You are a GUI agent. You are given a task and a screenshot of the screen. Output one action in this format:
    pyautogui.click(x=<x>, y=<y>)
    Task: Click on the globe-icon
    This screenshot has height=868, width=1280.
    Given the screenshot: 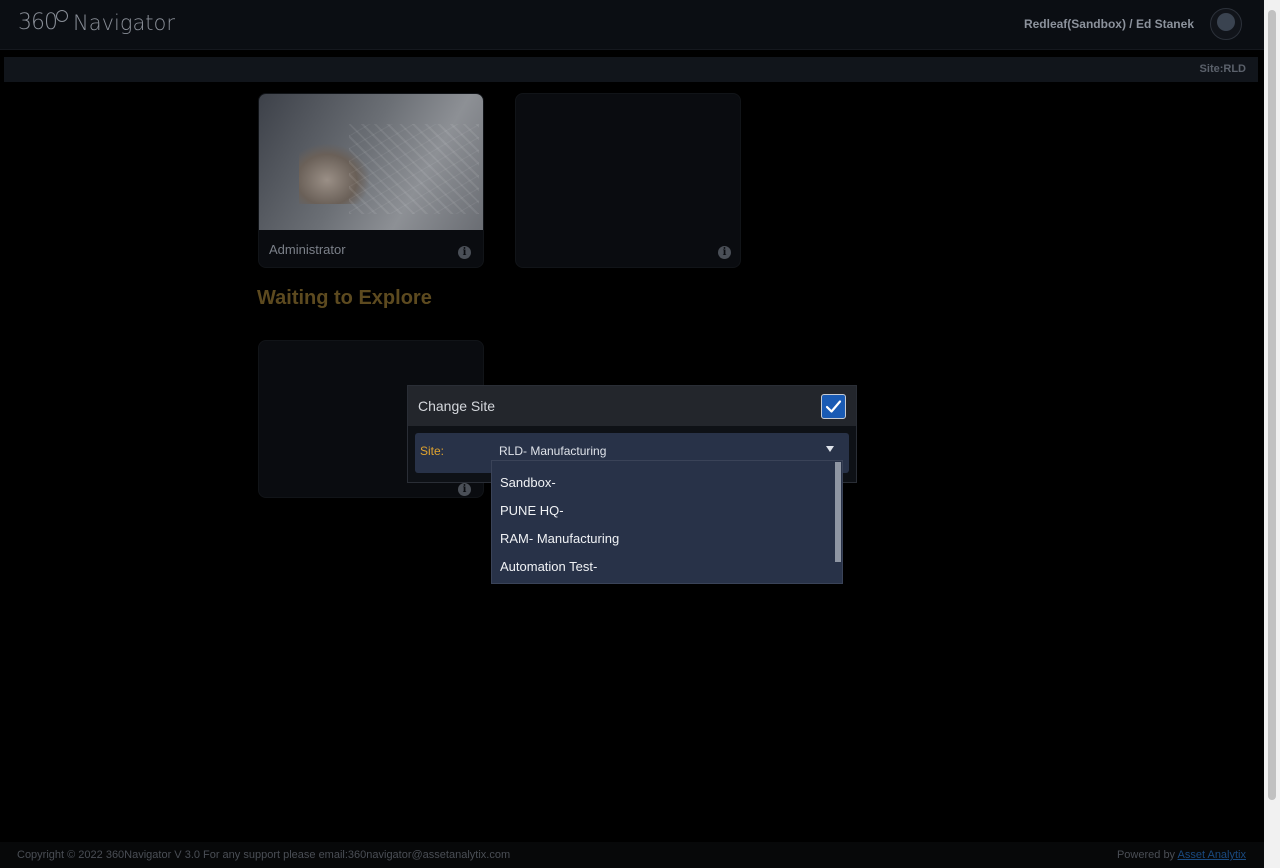 What is the action you would take?
    pyautogui.click(x=62, y=15)
    